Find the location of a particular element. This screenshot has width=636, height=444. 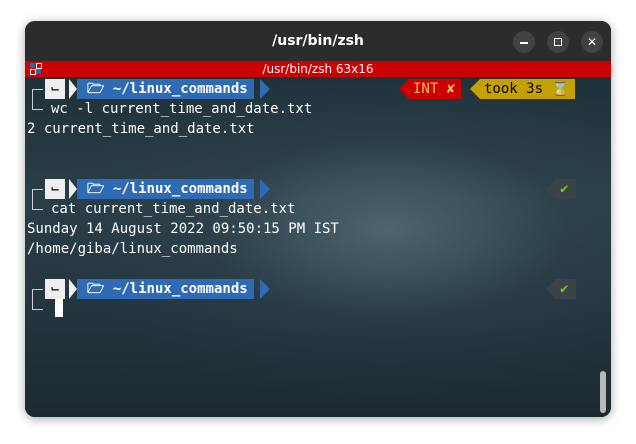

command-line: wc -l current_time_and_date.txt is located at coordinates (182, 109).